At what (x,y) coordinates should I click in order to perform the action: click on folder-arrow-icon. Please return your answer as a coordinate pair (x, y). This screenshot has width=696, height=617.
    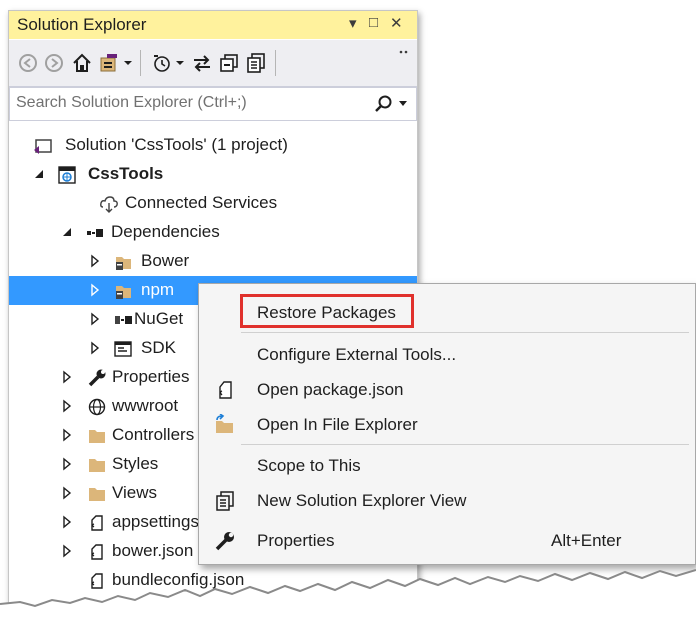
    Looking at the image, I should click on (224, 423).